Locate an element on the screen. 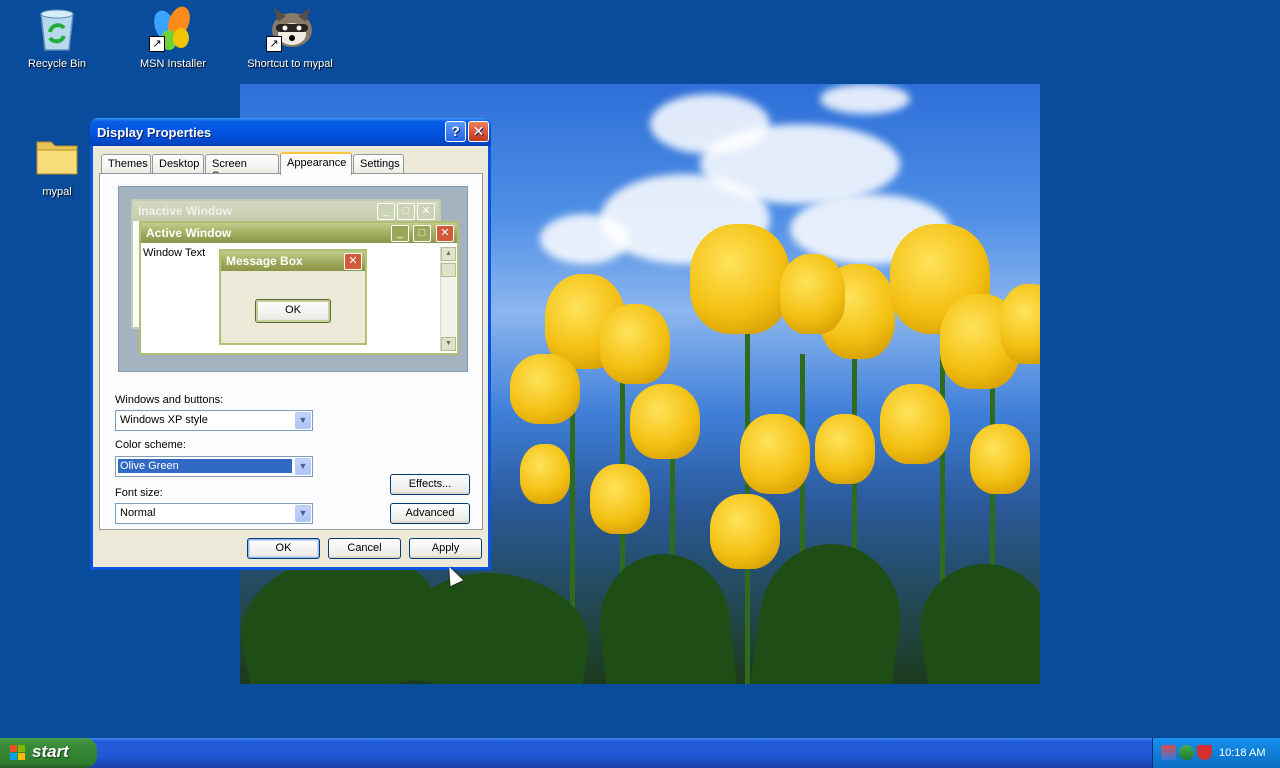 This screenshot has width=1280, height=768. desktop-icon-label: MSN Installer is located at coordinates (173, 64).